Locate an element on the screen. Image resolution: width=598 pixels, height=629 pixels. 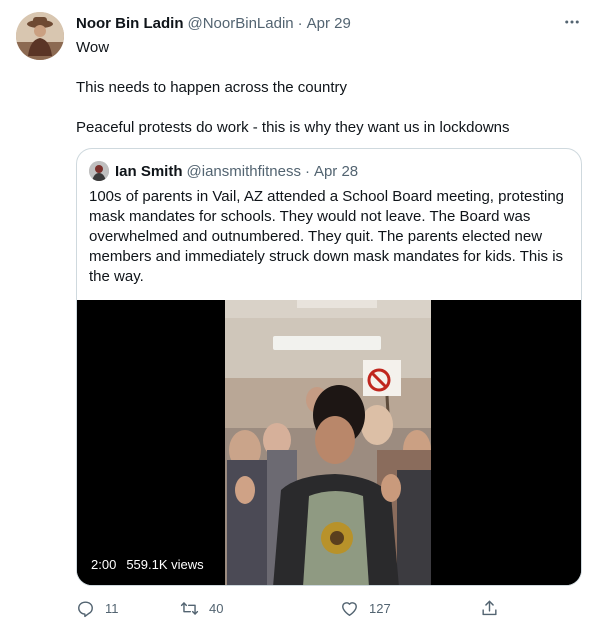
reply-count: 11 is located at coordinates (112, 608).